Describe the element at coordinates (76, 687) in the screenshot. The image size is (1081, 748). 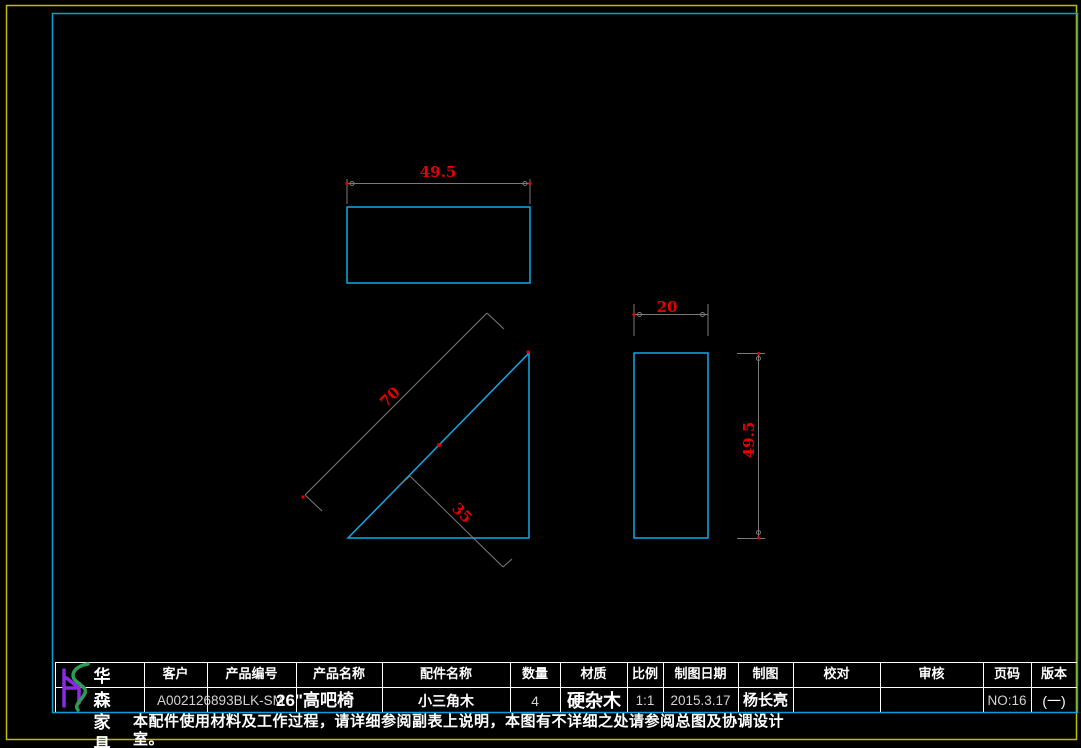
I see `company-logo-icon` at that location.